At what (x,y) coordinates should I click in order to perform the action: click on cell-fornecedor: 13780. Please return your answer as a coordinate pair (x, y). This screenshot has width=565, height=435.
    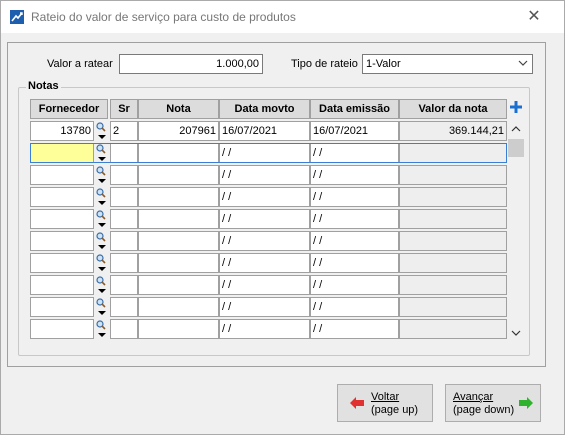
    Looking at the image, I should click on (62, 131).